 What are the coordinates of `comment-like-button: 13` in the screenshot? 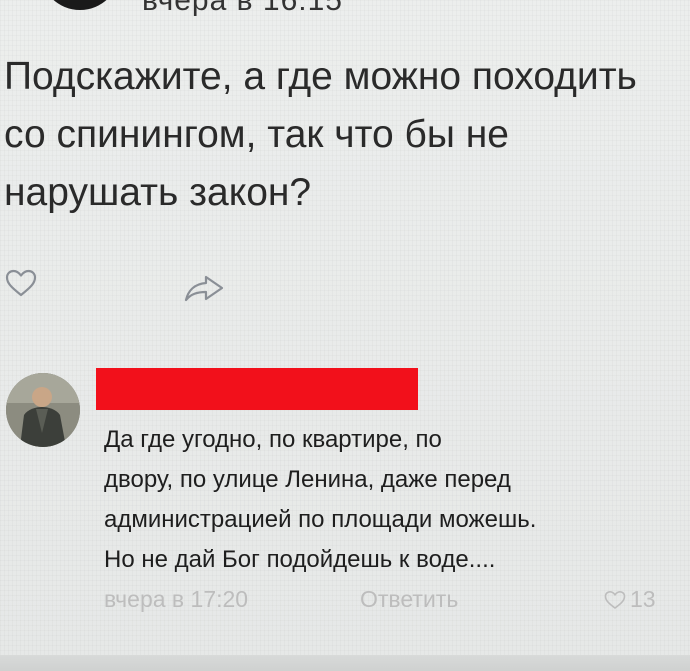 It's located at (630, 599).